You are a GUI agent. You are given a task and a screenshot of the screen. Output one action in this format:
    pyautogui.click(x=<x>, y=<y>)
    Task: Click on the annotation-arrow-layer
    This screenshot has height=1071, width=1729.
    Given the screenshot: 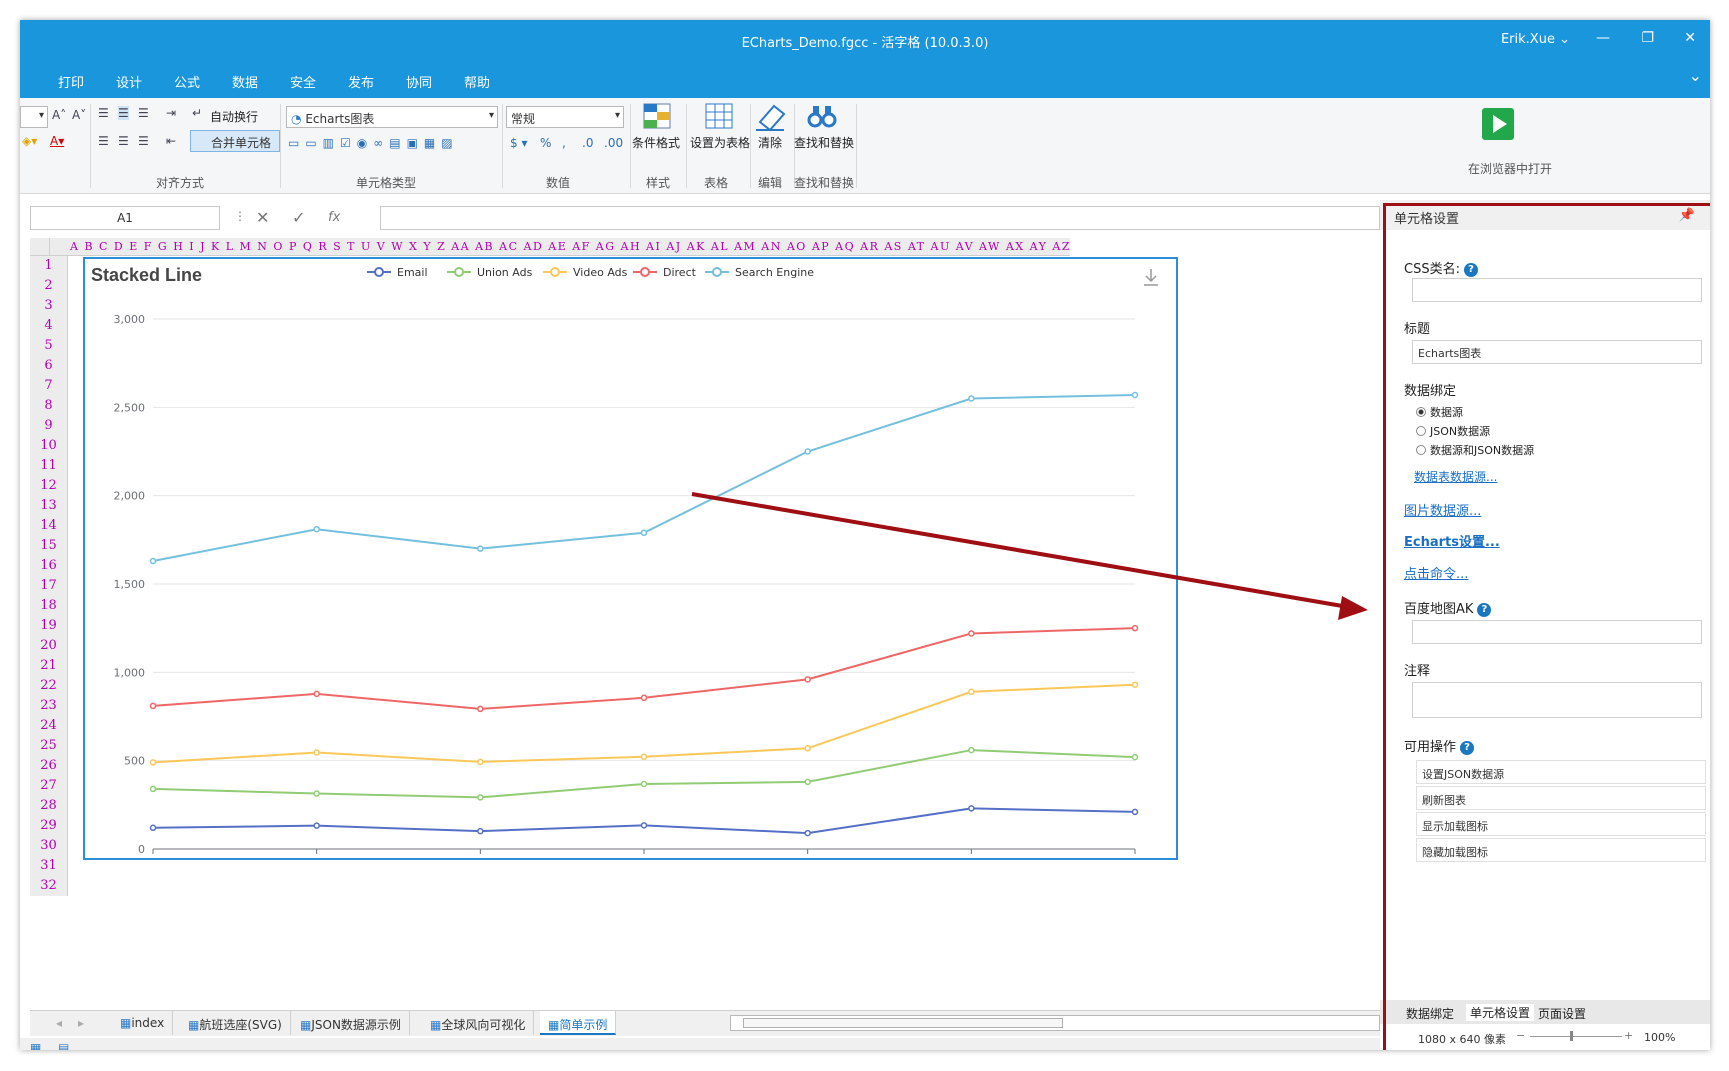 What is the action you would take?
    pyautogui.click(x=1029, y=556)
    